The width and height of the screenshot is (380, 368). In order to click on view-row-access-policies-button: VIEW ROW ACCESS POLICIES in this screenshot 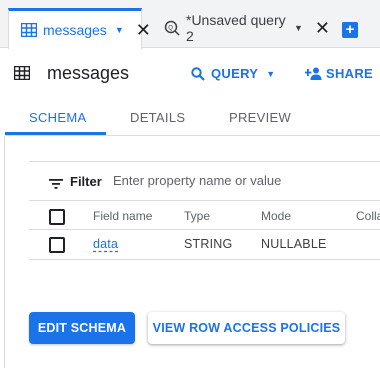, I will do `click(246, 328)`.